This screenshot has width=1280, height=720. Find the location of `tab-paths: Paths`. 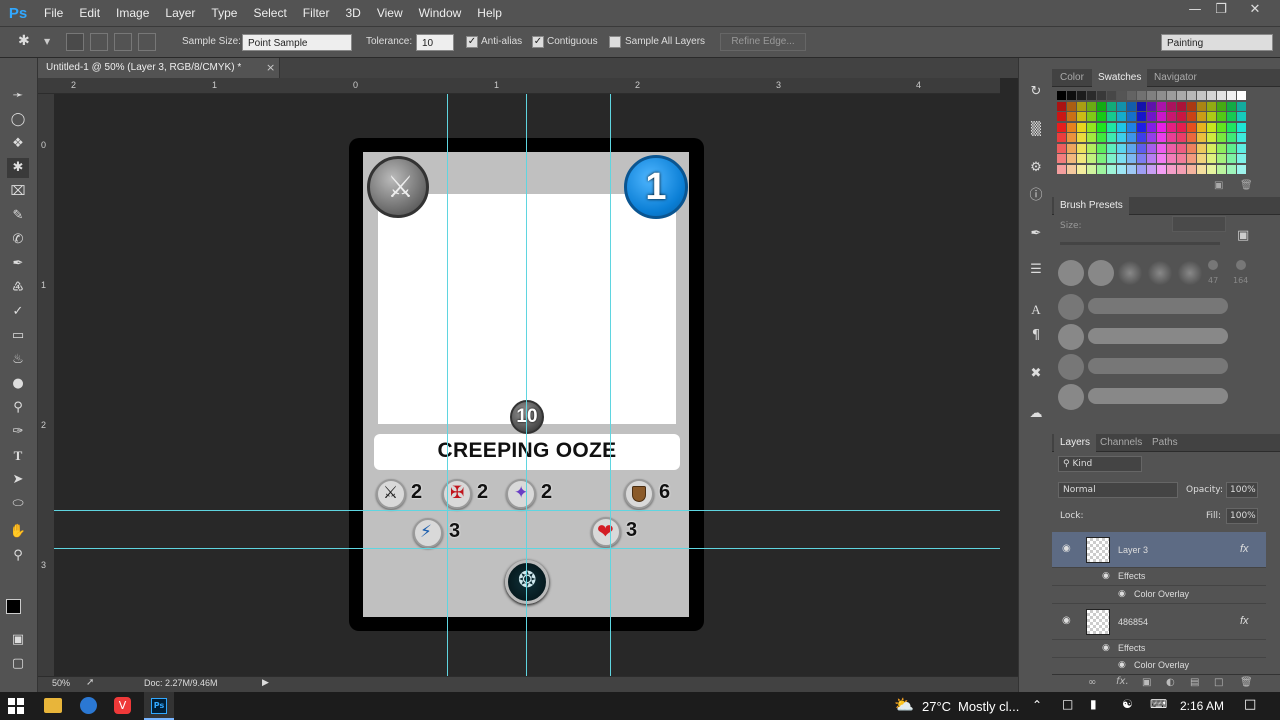

tab-paths: Paths is located at coordinates (1165, 443).